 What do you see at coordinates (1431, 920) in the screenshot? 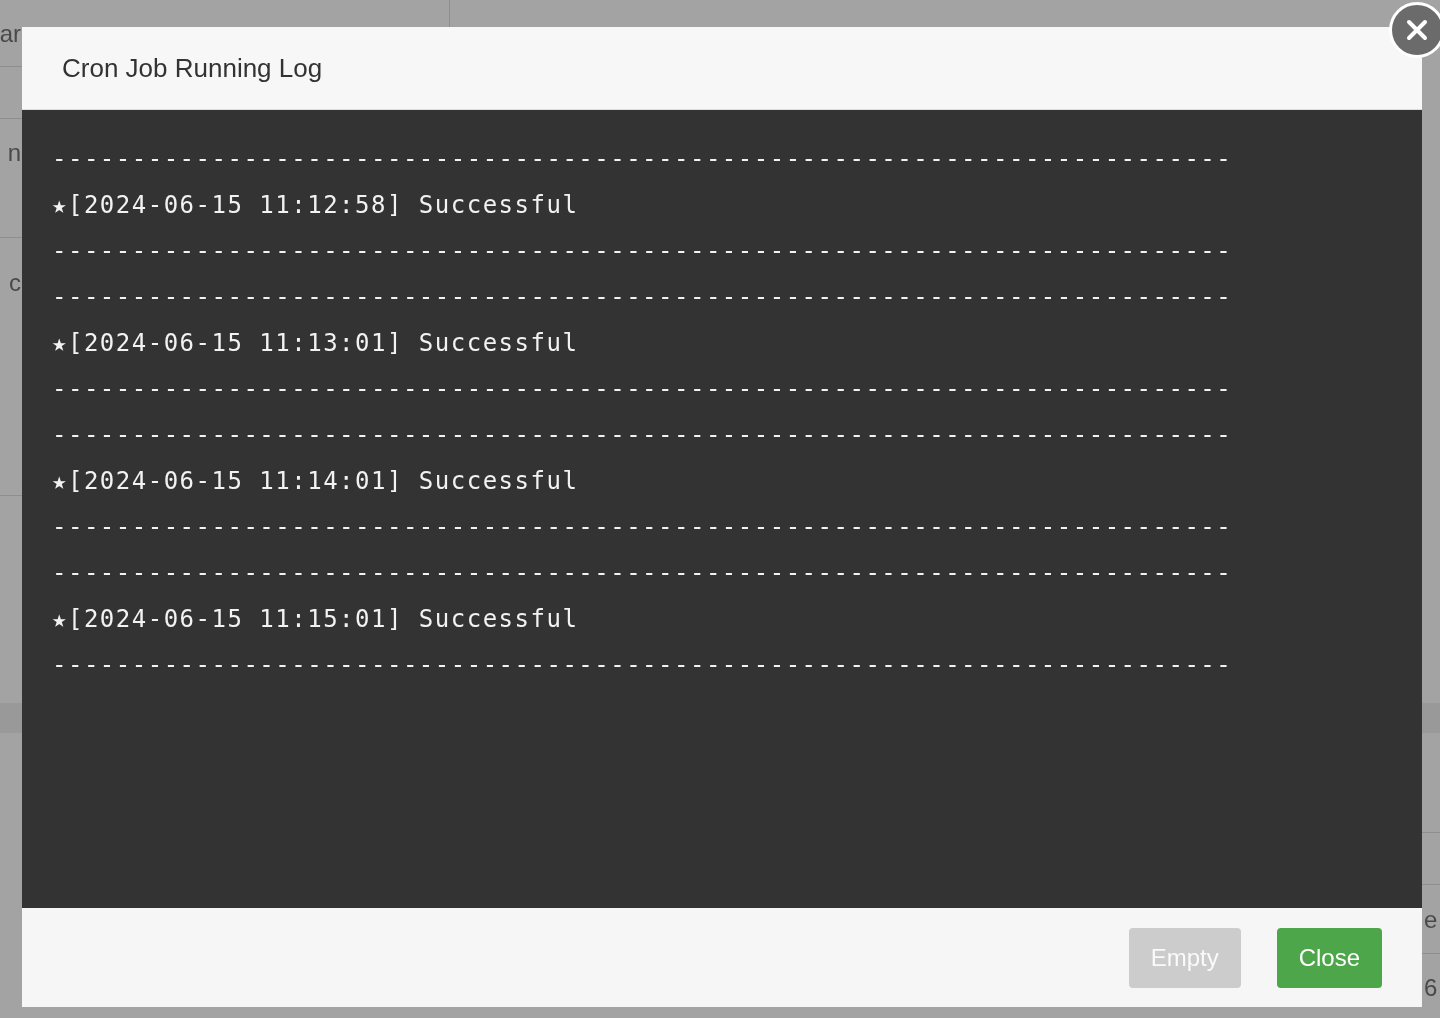
I see `background-text: e` at bounding box center [1431, 920].